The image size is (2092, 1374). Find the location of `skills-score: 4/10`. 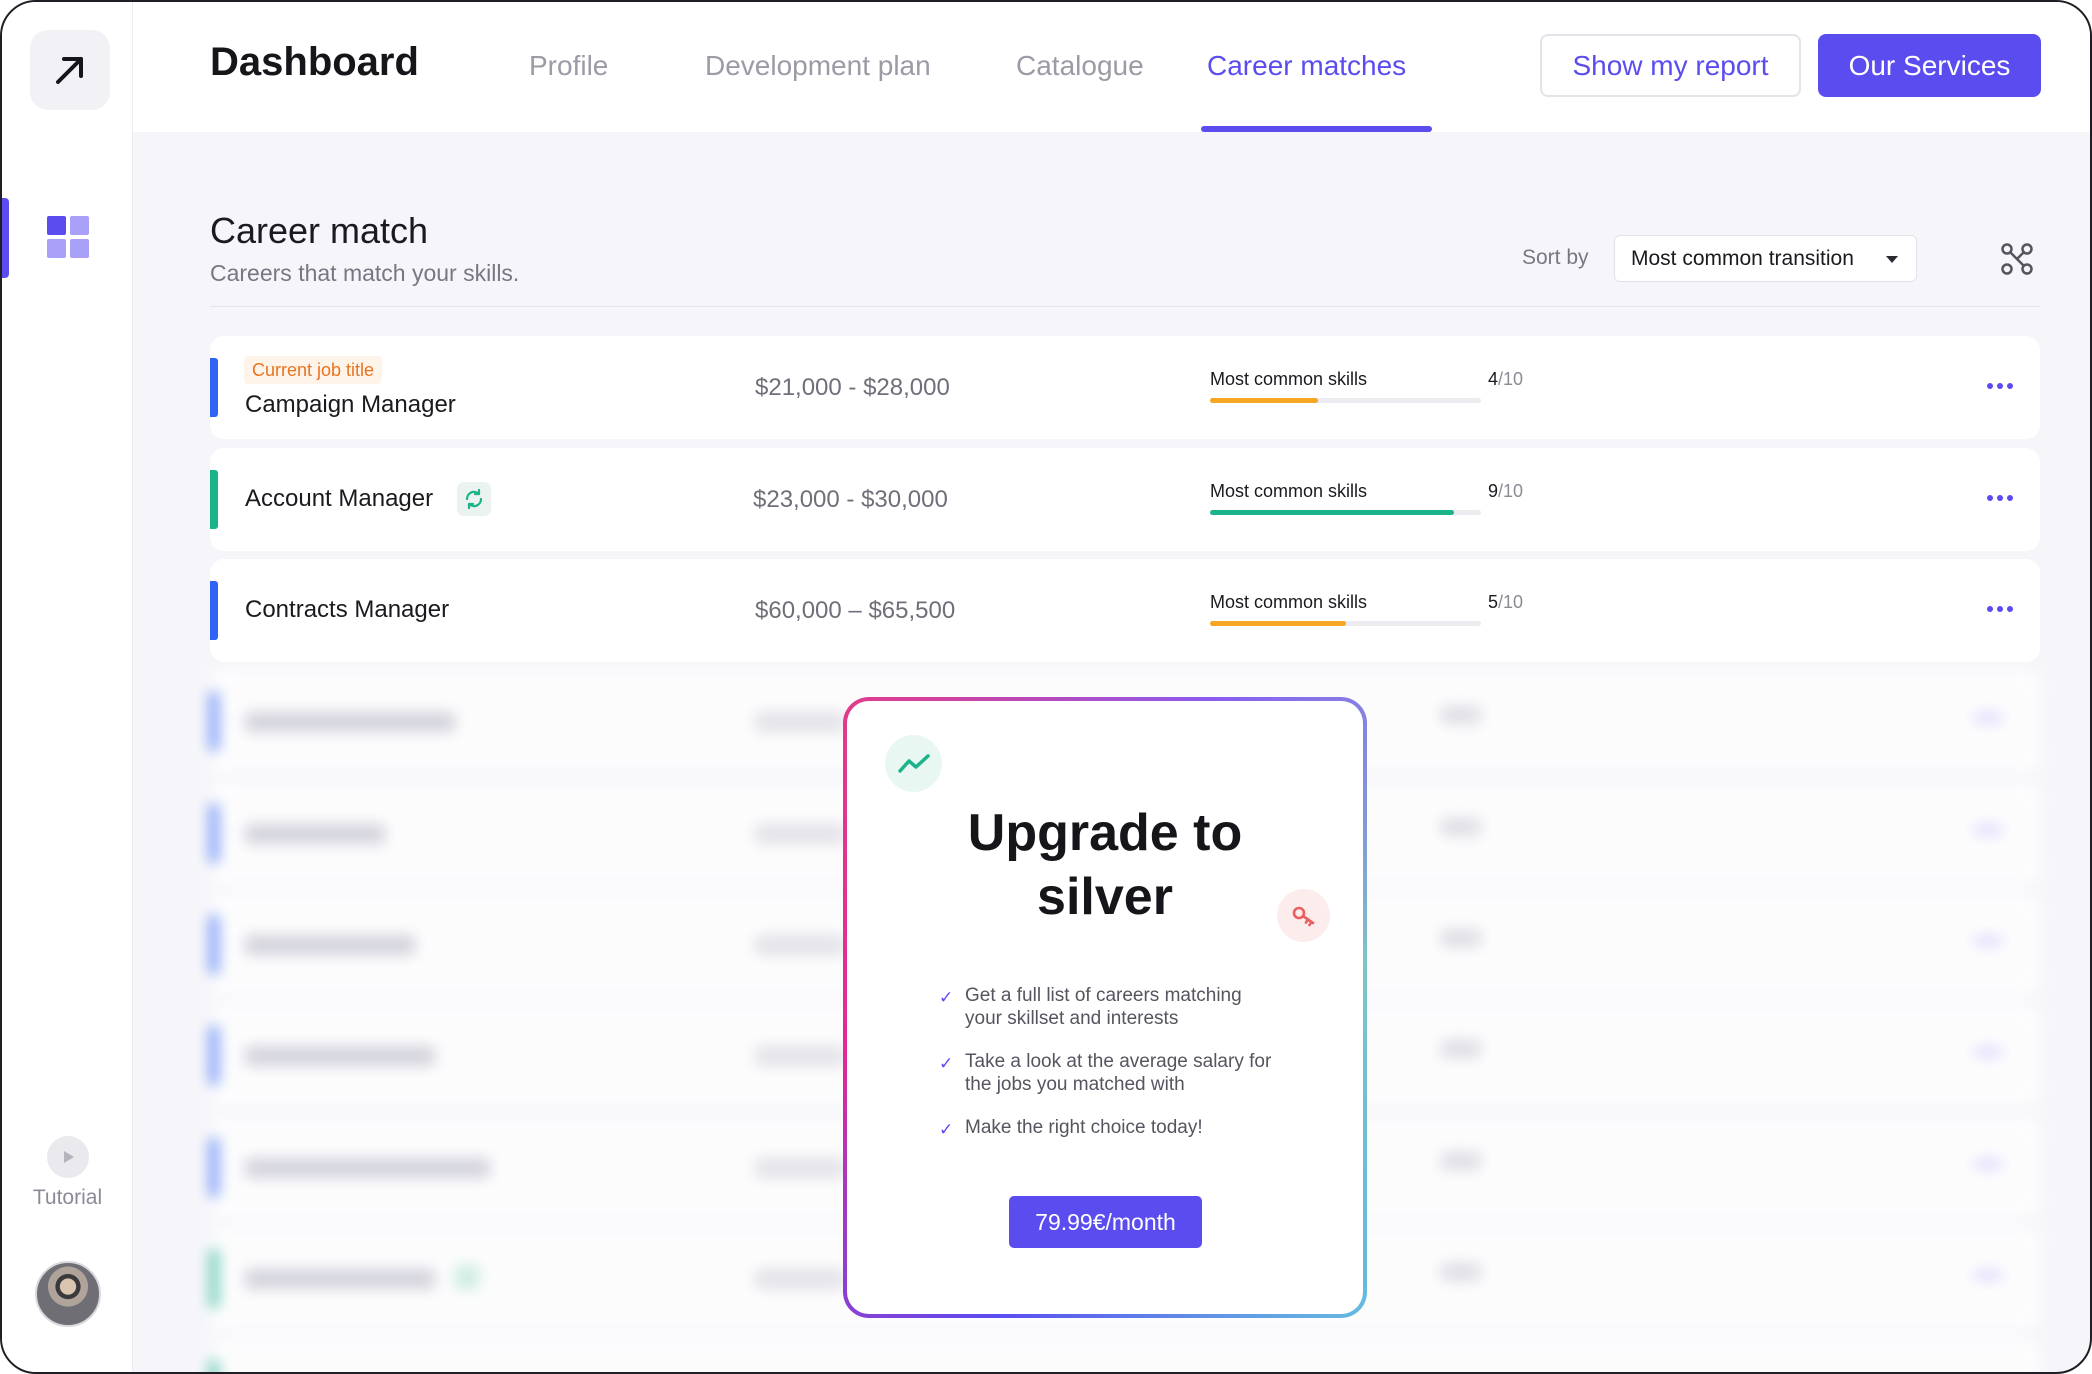

skills-score: 4/10 is located at coordinates (1483, 379).